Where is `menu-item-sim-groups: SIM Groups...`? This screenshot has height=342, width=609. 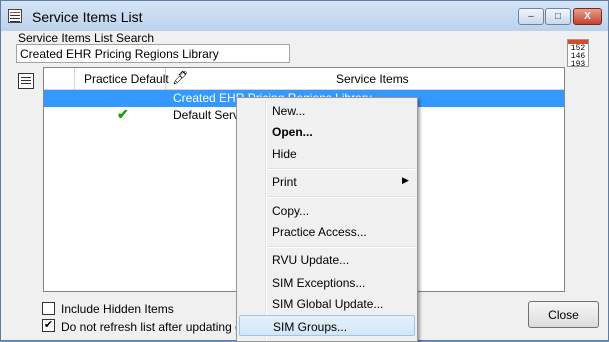
menu-item-sim-groups: SIM Groups... is located at coordinates (327, 325).